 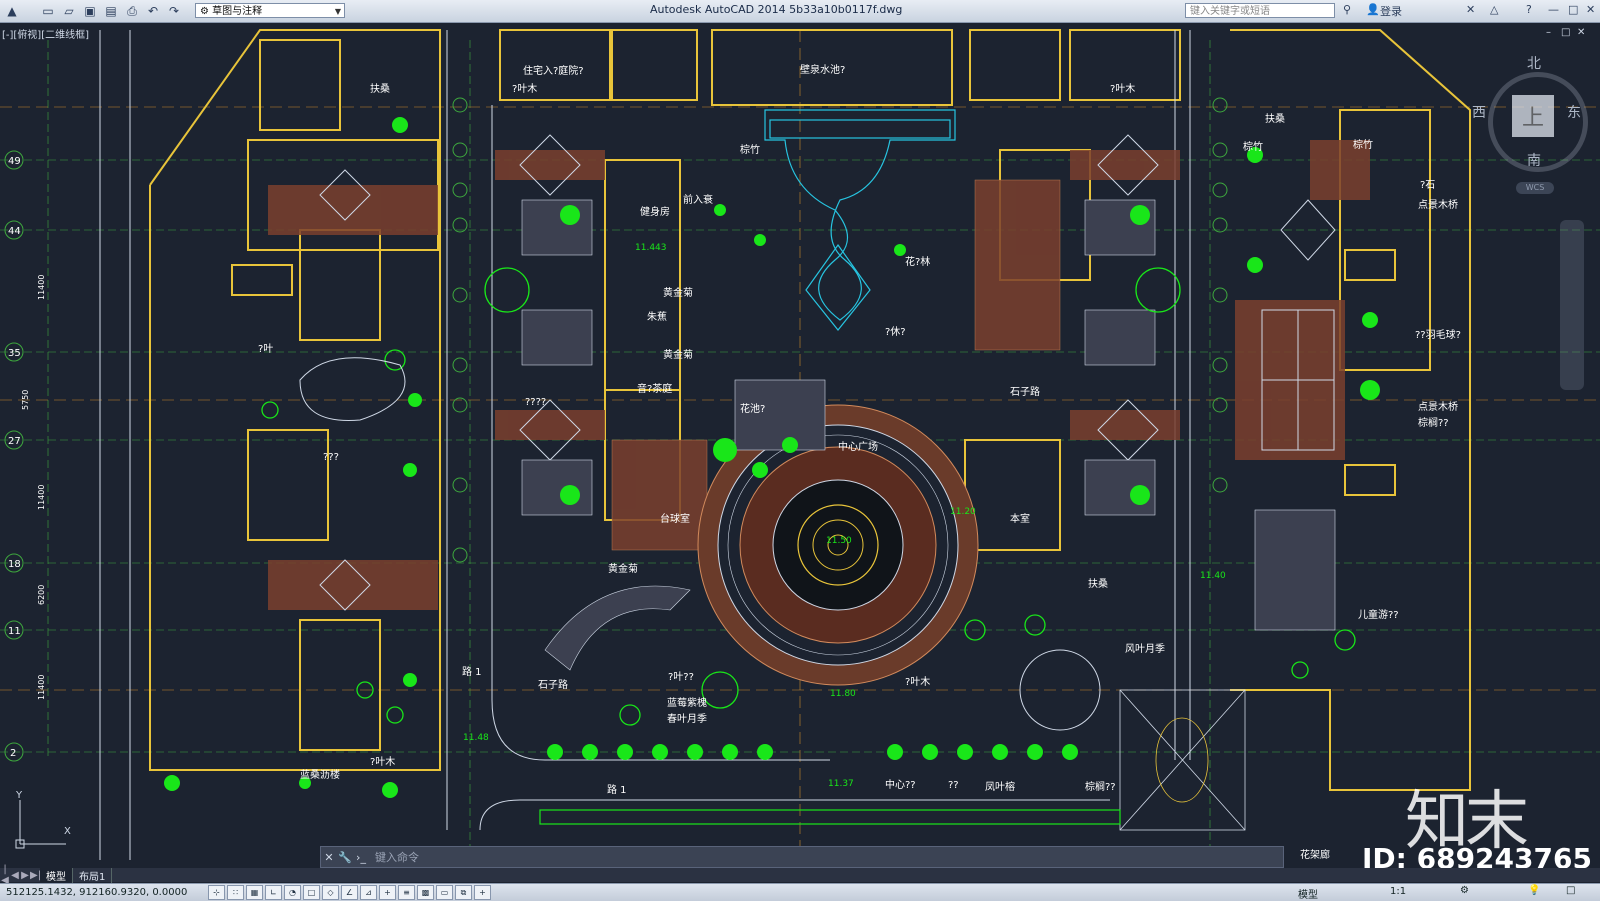 I want to click on plan-label: 儿童游??, so click(x=1378, y=614).